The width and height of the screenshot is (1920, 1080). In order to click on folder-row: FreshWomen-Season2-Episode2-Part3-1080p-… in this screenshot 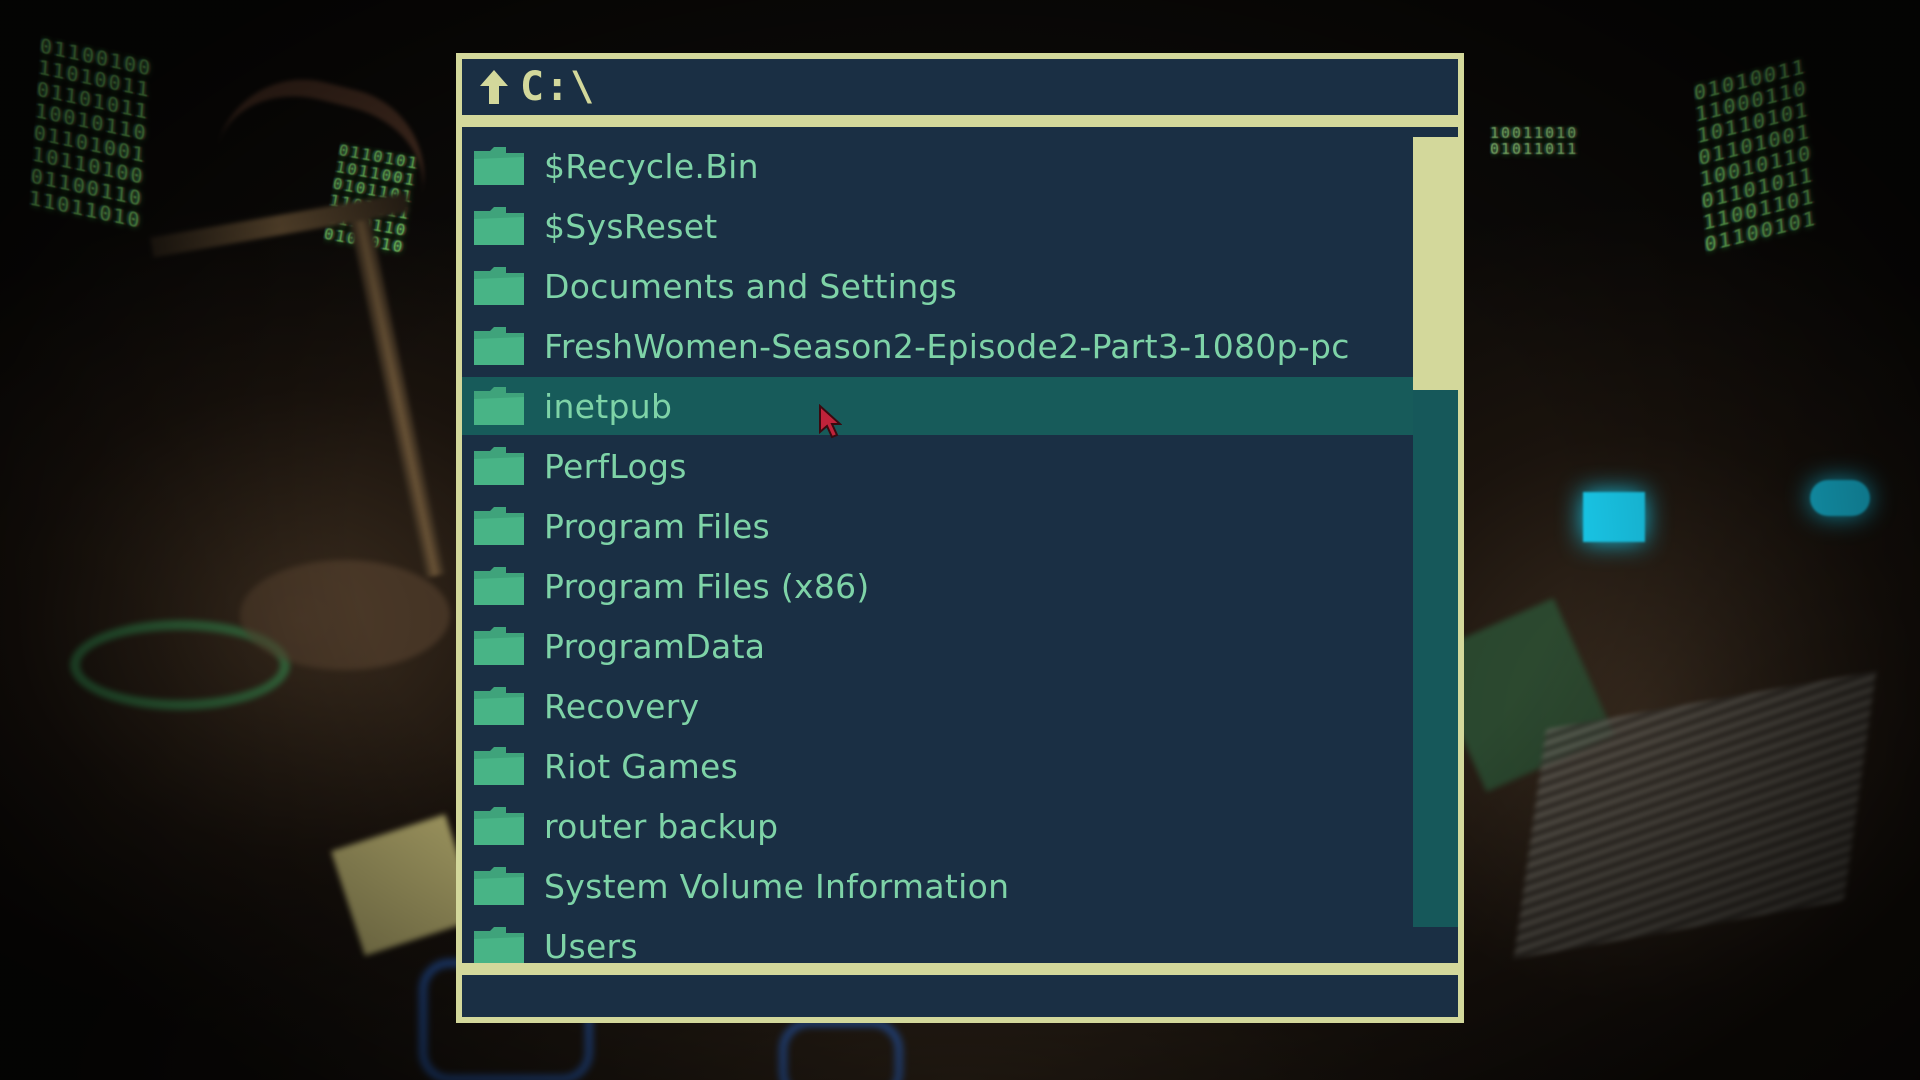, I will do `click(937, 346)`.